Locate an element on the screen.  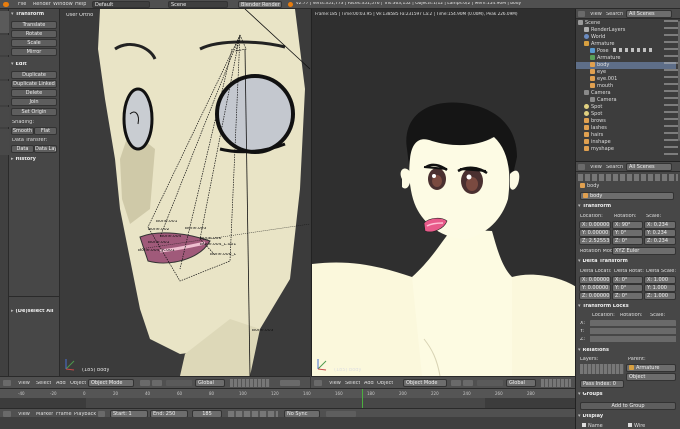
blender-logo-icon is located at coordinates (6, 4).